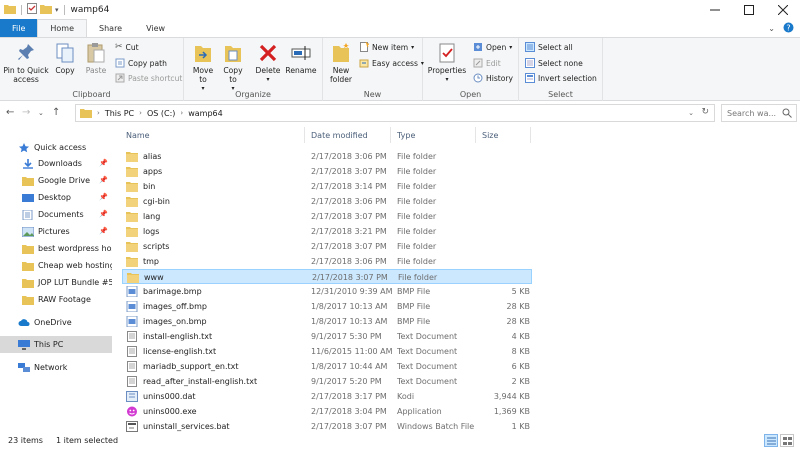  Describe the element at coordinates (56, 163) in the screenshot. I see `nav-item-downloads: Downloads 📌` at that location.